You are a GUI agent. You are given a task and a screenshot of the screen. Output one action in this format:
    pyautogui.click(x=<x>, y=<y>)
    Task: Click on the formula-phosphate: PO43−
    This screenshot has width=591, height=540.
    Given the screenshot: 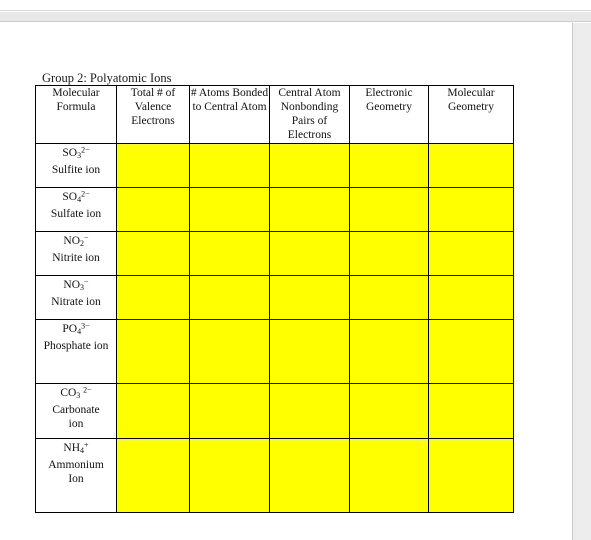 What is the action you would take?
    pyautogui.click(x=76, y=329)
    